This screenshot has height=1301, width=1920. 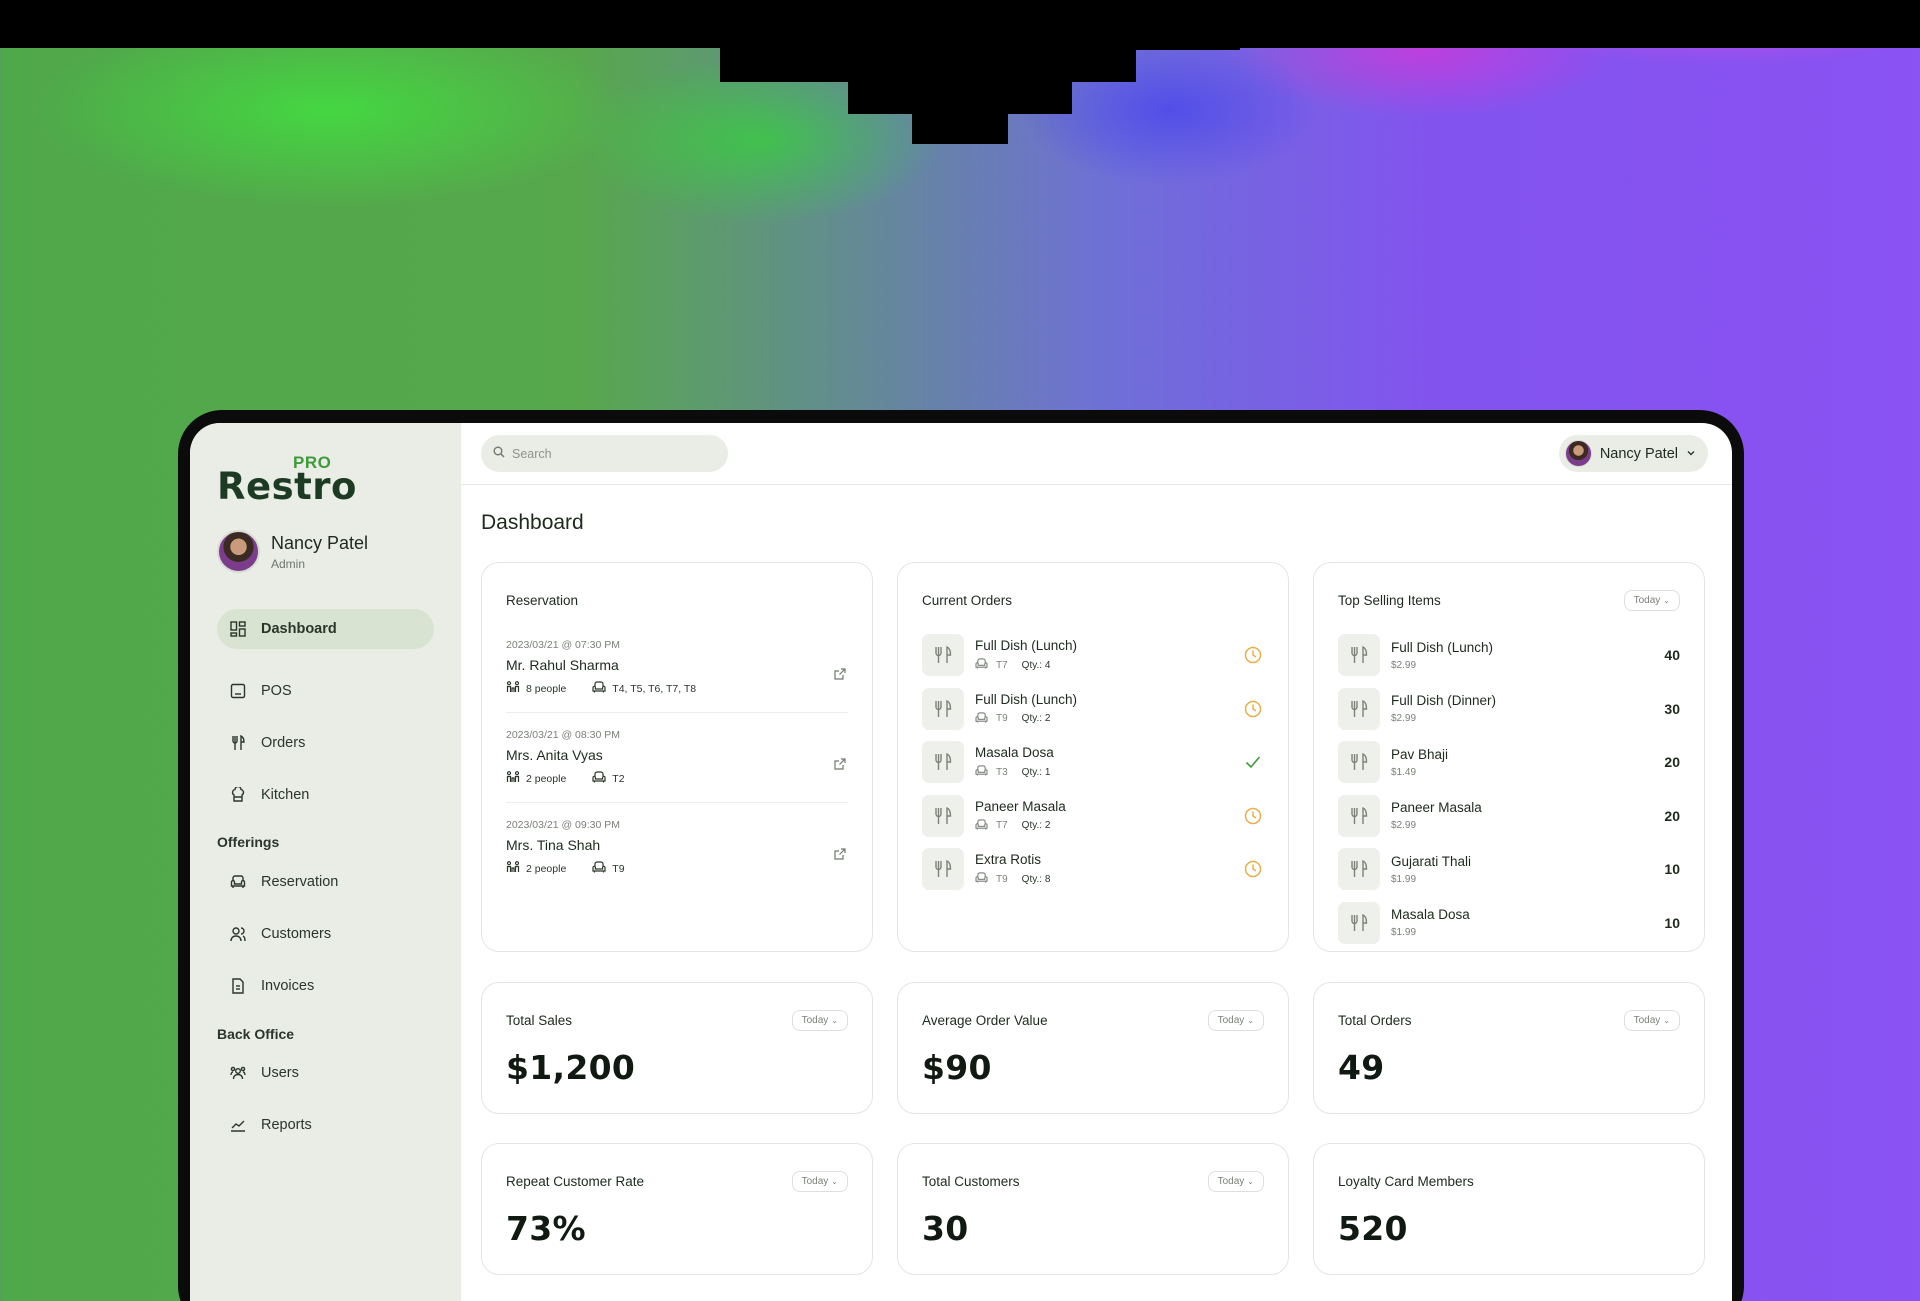 What do you see at coordinates (1509, 709) in the screenshot?
I see `top-item-row: Full Dish (Dinner) $2.99 30` at bounding box center [1509, 709].